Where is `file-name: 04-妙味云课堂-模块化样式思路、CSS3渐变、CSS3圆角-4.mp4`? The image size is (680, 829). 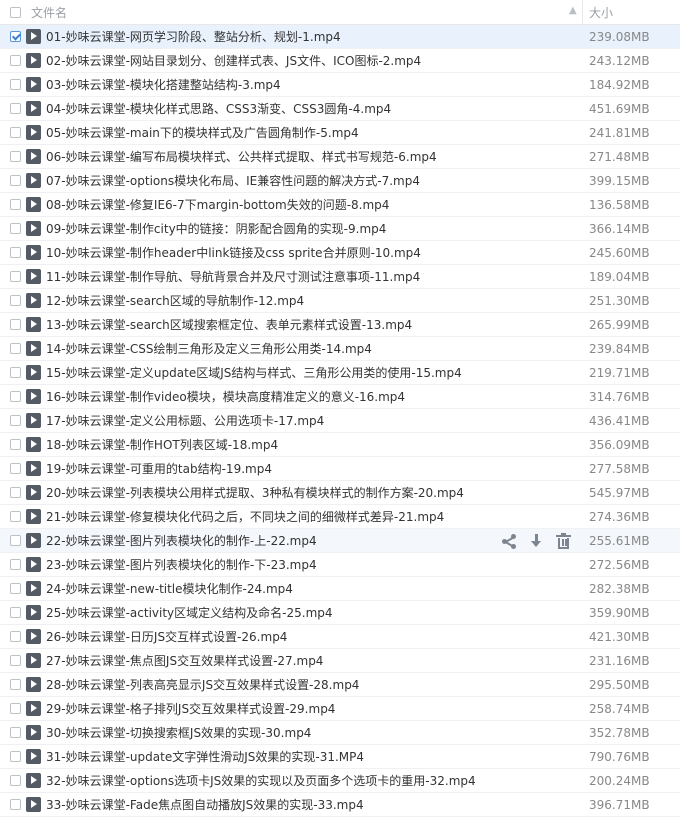
file-name: 04-妙味云课堂-模块化样式思路、CSS3渐变、CSS3圆角-4.mp4 is located at coordinates (218, 108).